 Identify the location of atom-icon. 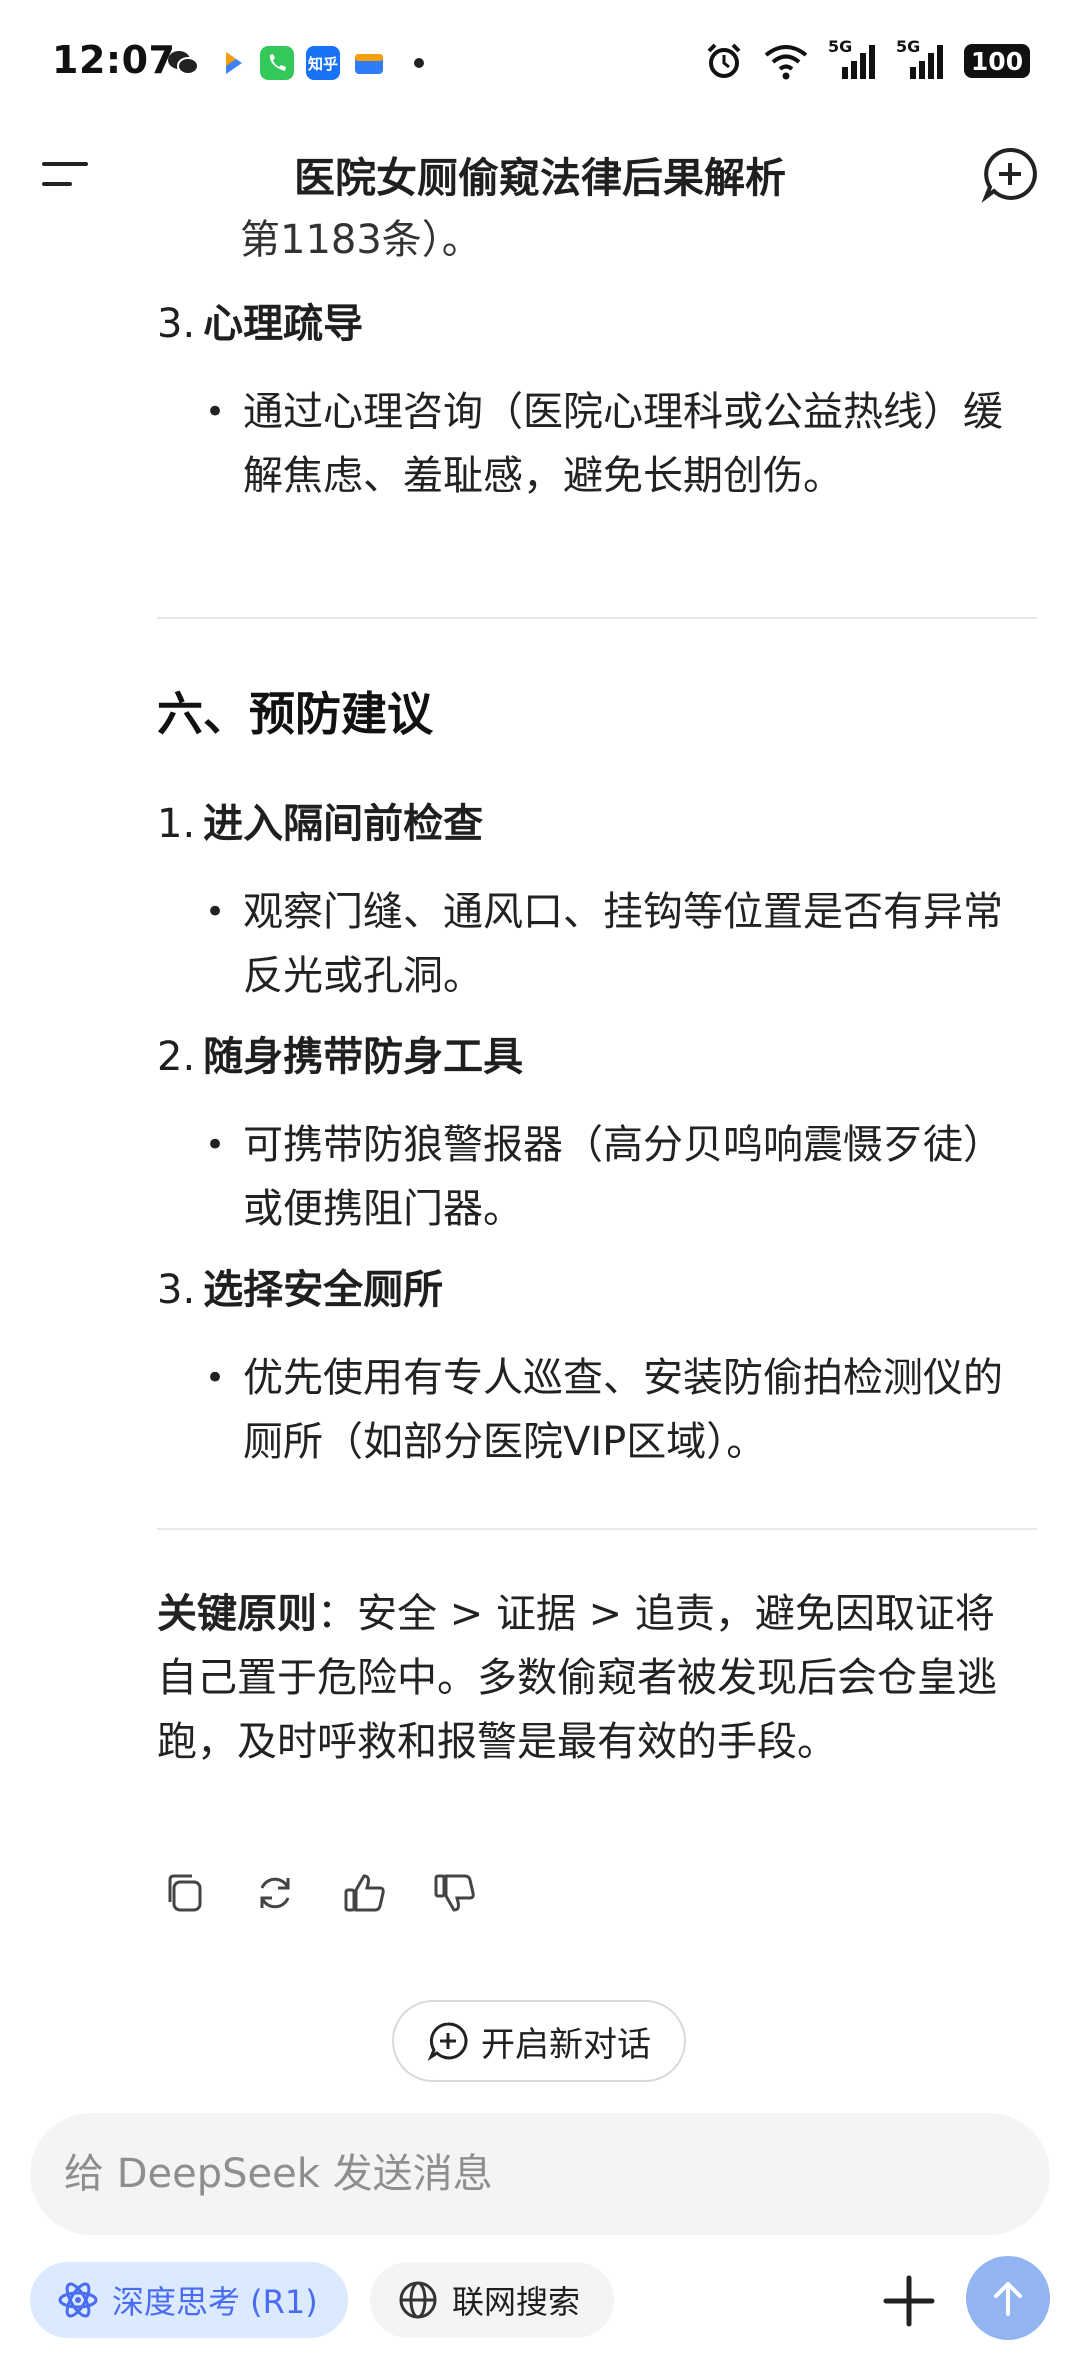
(78, 2300).